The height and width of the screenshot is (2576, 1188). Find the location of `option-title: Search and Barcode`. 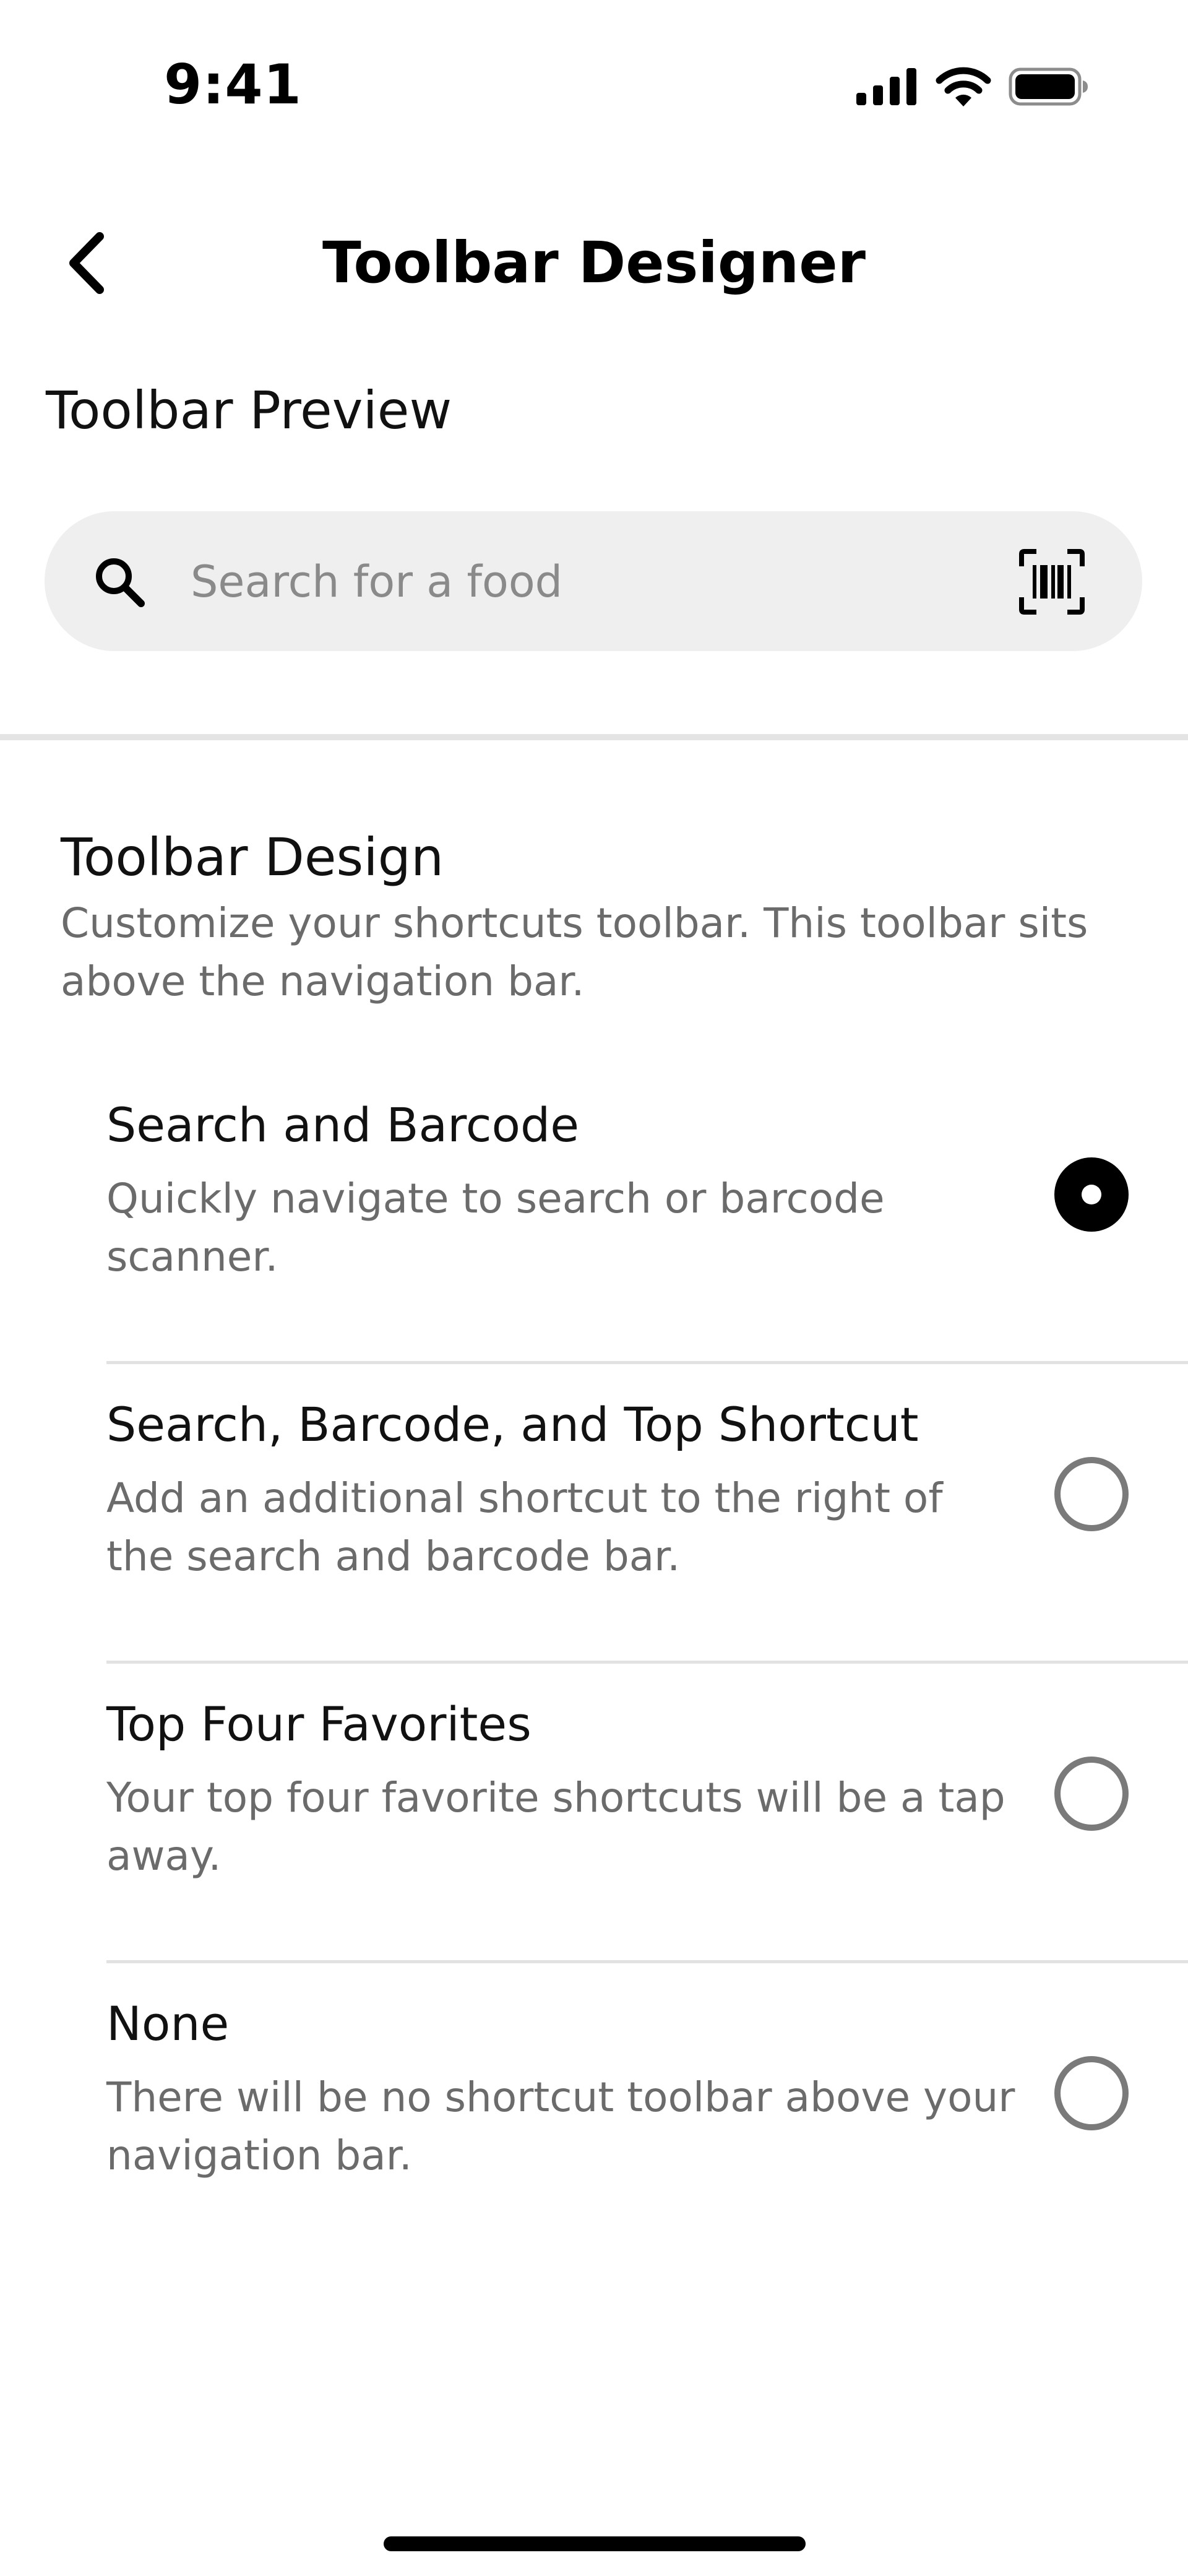

option-title: Search and Barcode is located at coordinates (343, 1124).